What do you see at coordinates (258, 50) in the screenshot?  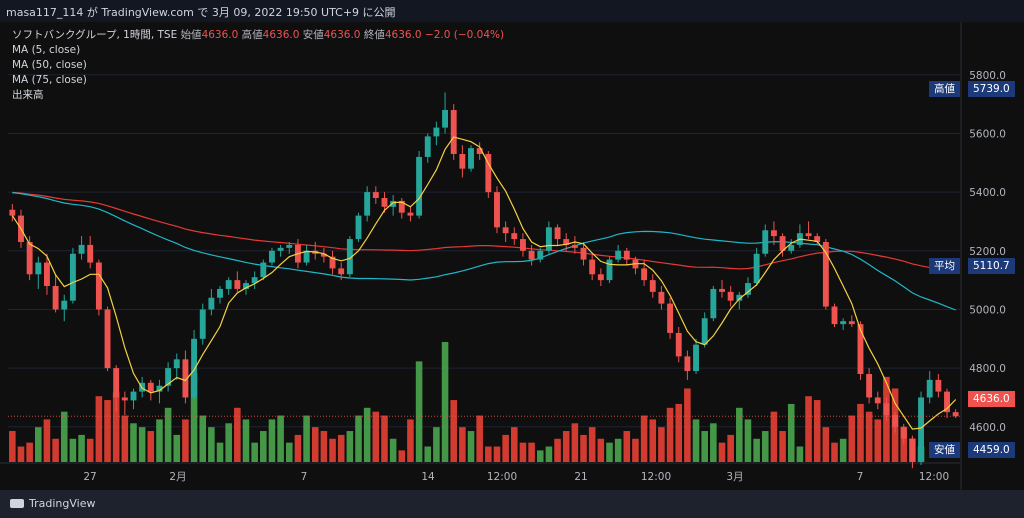 I see `indicator-ma5: MA (5, close)` at bounding box center [258, 50].